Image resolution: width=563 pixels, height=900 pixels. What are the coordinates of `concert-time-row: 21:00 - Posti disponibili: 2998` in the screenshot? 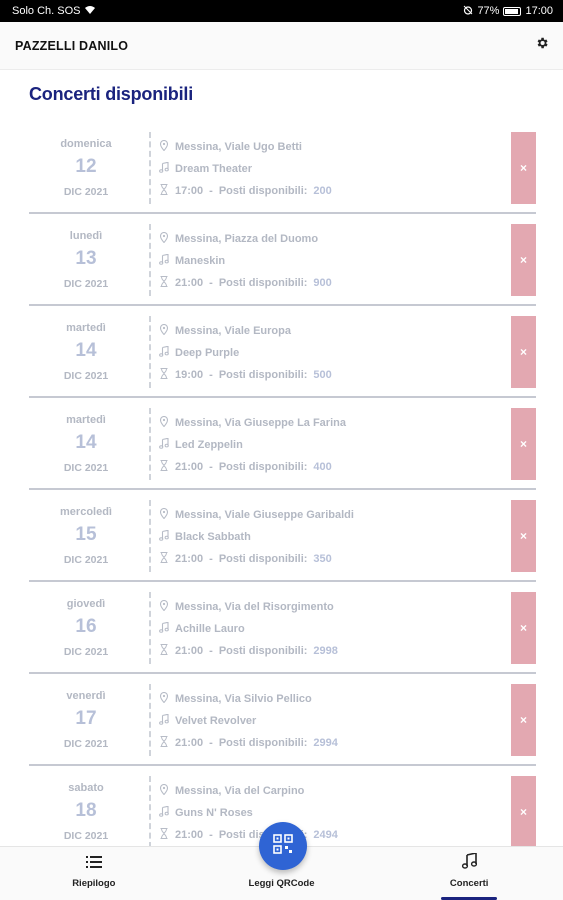 It's located at (329, 651).